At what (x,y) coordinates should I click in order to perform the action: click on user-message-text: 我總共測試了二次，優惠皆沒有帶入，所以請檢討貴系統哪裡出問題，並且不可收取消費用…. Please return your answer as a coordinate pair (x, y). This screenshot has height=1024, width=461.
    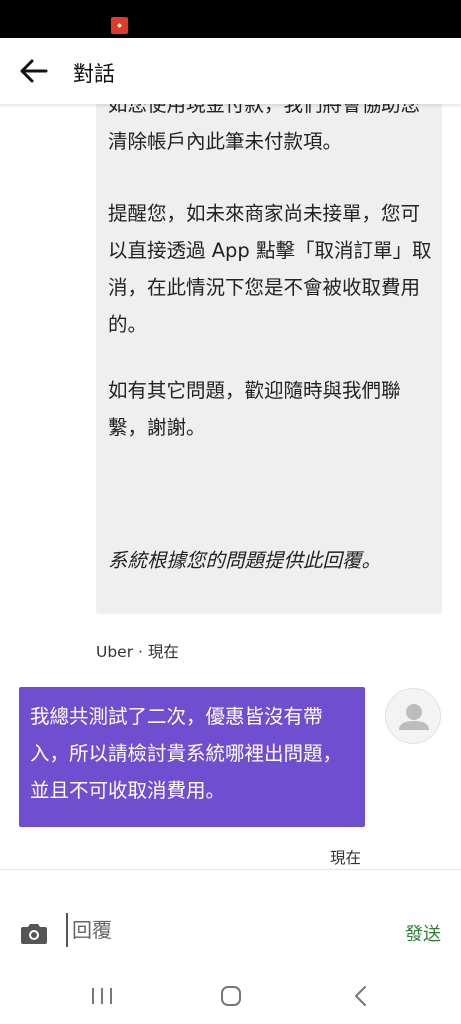
    Looking at the image, I should click on (186, 753).